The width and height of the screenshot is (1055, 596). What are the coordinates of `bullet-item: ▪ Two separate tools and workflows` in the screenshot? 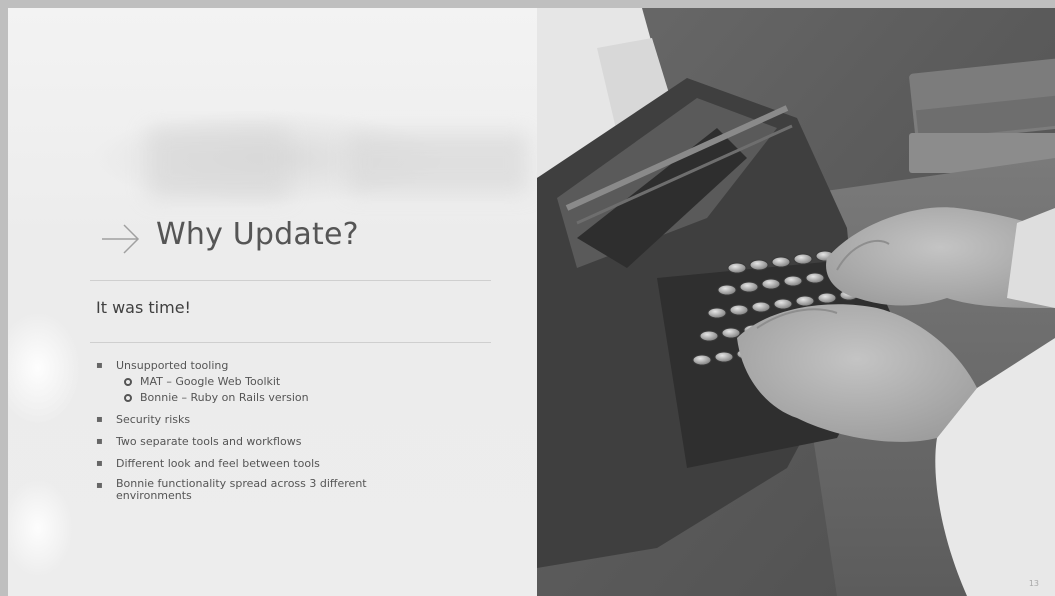 It's located at (261, 442).